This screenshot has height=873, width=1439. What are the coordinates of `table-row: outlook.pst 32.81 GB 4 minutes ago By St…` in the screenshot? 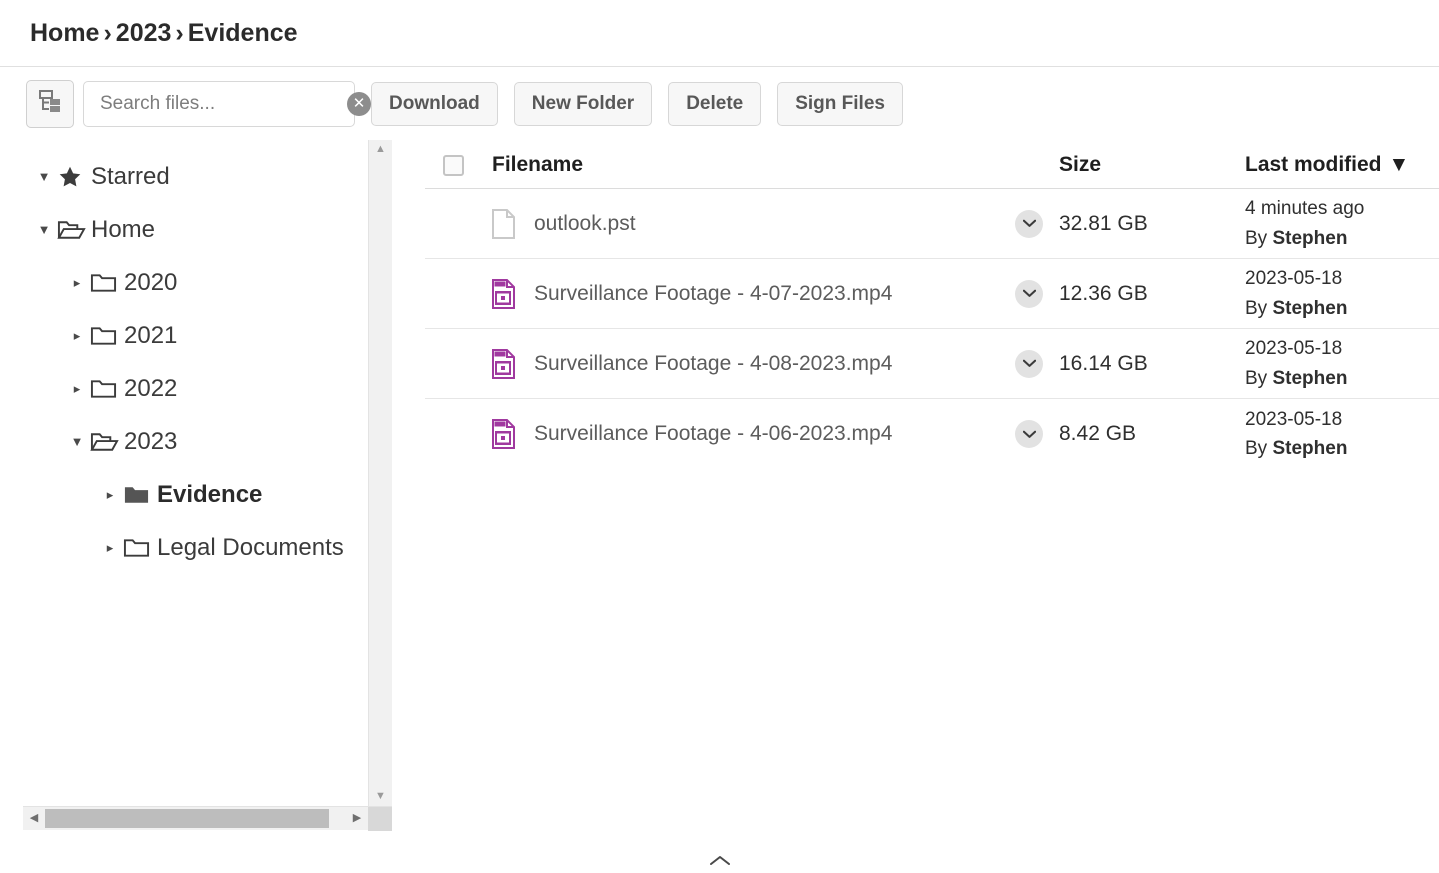 It's located at (932, 224).